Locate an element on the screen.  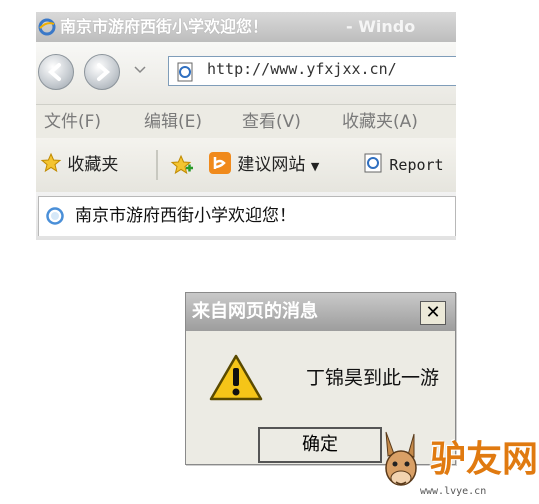
tab-bar: 南京市游府西街小学欢迎您！ is located at coordinates (246, 216).